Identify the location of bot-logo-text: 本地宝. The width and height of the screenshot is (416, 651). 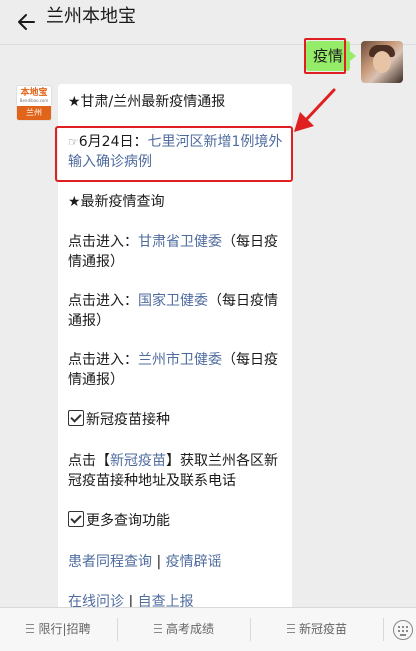
(34, 93).